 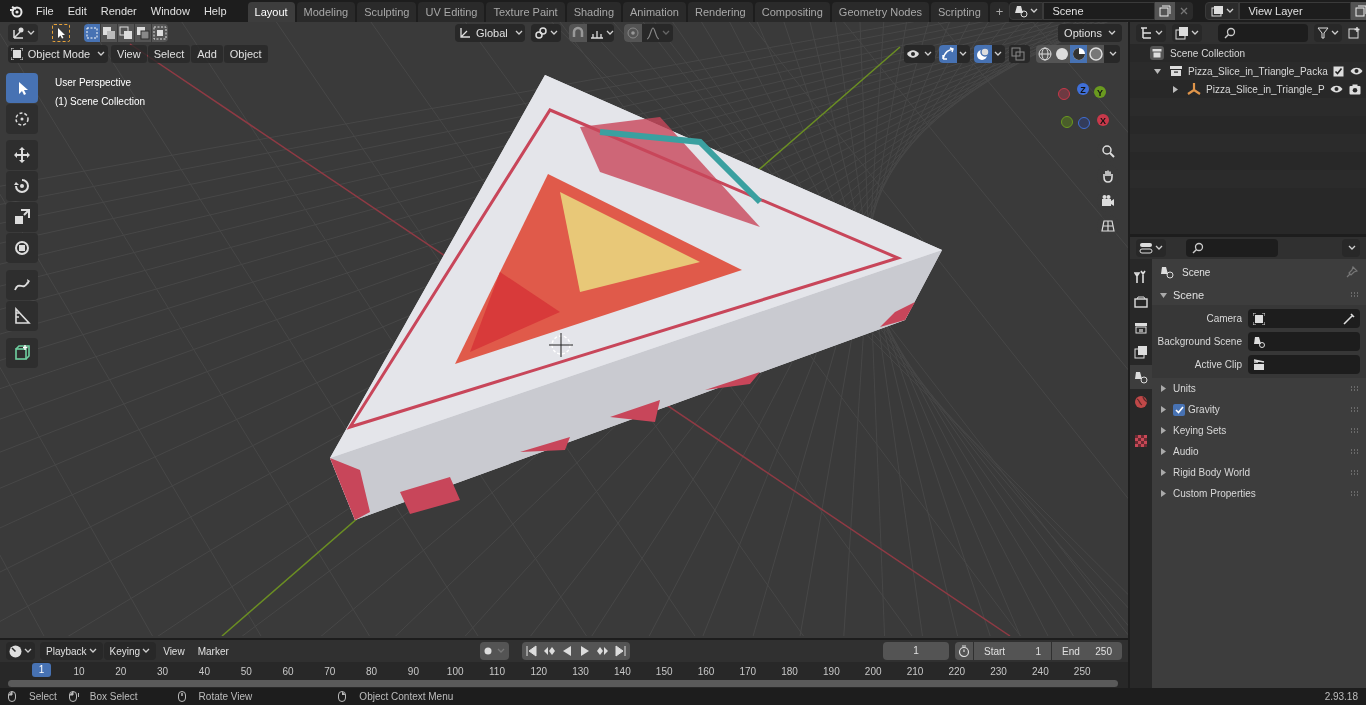 I want to click on viewport-menu: Select, so click(x=169, y=54).